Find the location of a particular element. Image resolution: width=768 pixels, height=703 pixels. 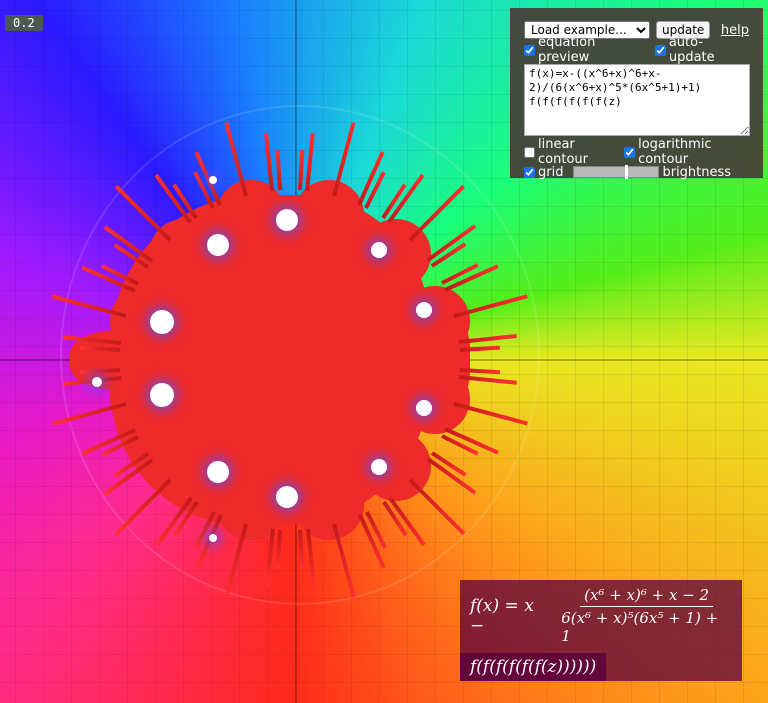

grid-line-horizontal is located at coordinates (384, 682).